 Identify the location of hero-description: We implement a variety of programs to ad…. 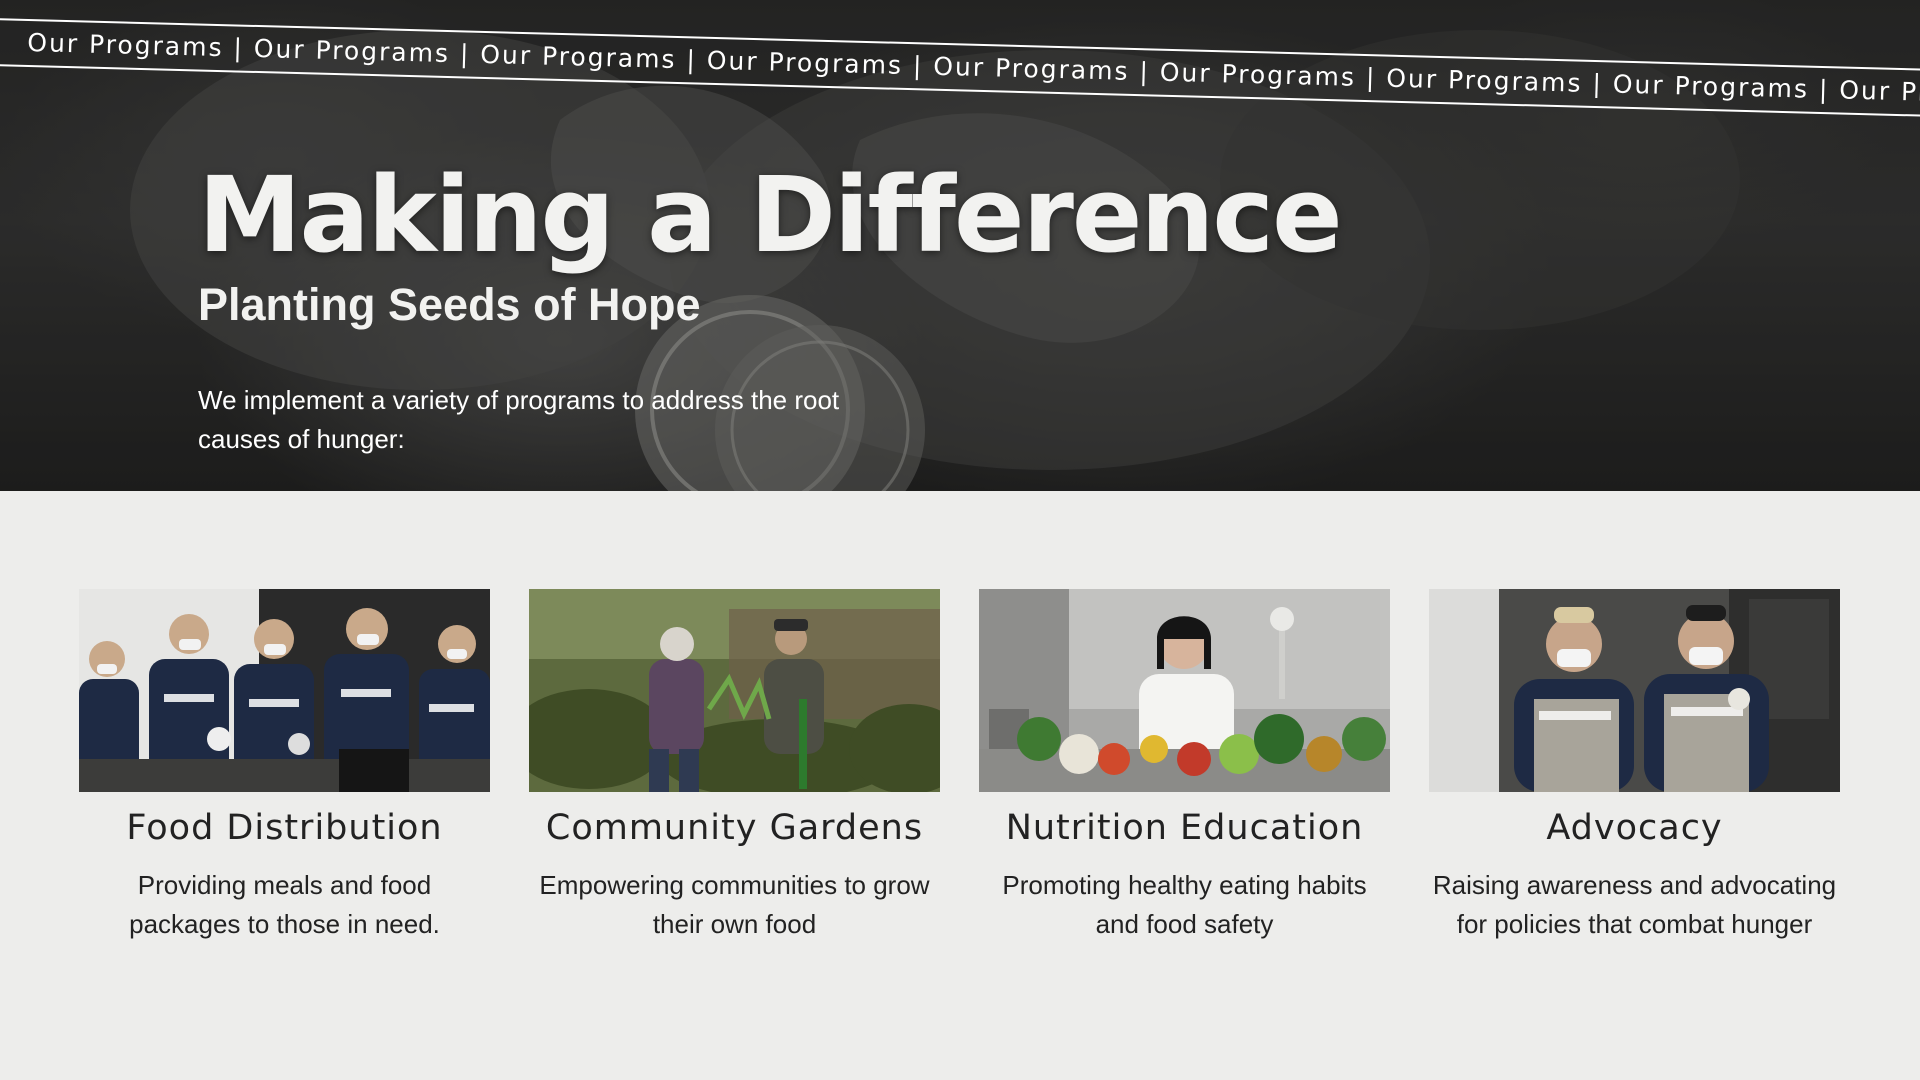
(519, 419).